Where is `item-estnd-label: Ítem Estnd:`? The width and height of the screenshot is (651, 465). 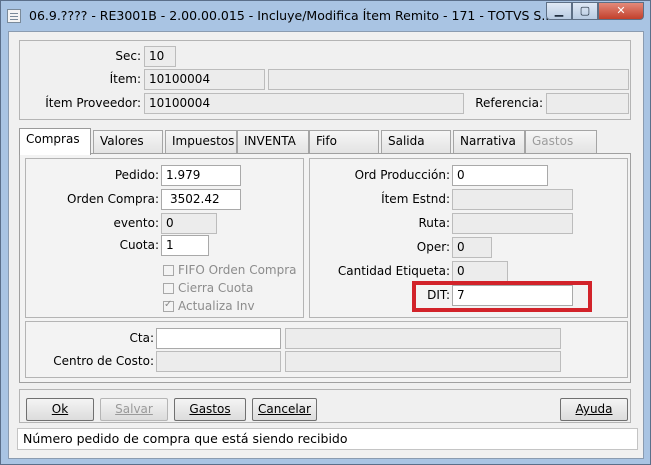 item-estnd-label: Ítem Estnd: is located at coordinates (415, 199).